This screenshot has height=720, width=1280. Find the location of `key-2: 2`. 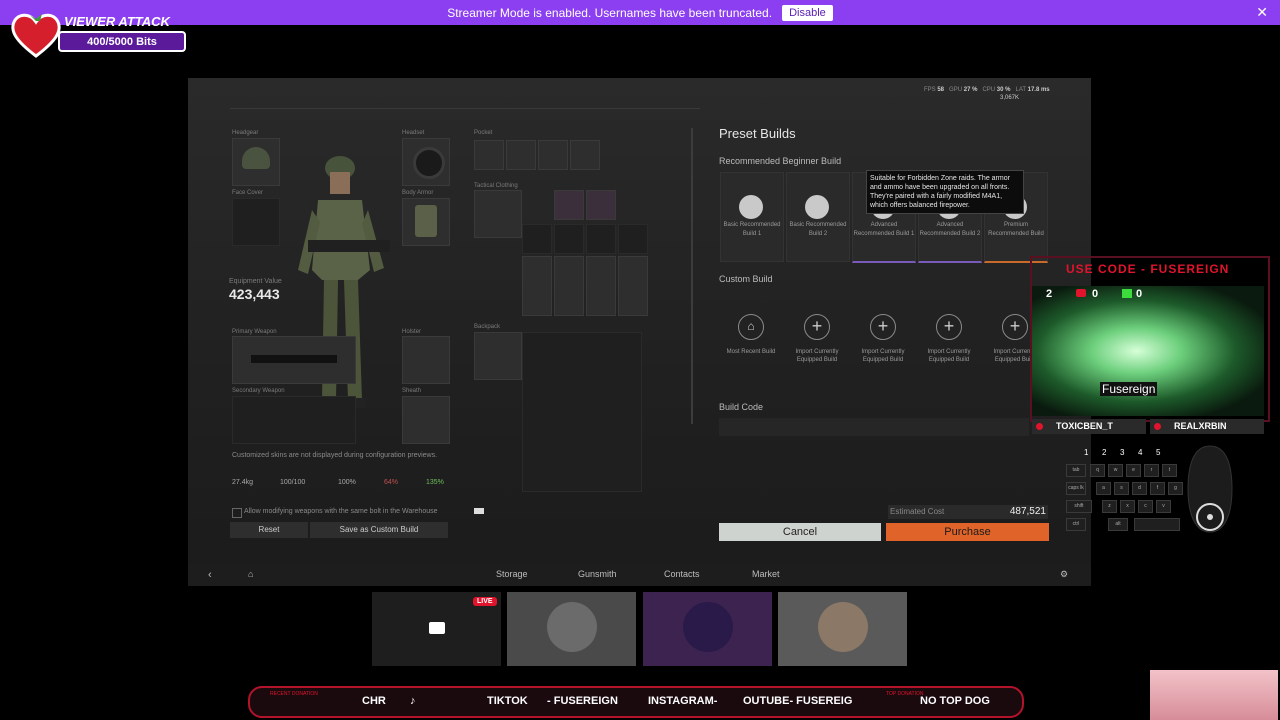

key-2: 2 is located at coordinates (1104, 452).